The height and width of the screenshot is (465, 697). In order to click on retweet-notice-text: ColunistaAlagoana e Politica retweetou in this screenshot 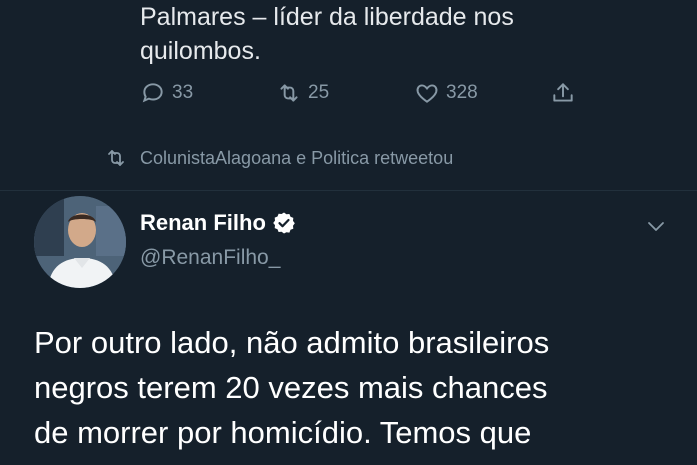, I will do `click(297, 157)`.